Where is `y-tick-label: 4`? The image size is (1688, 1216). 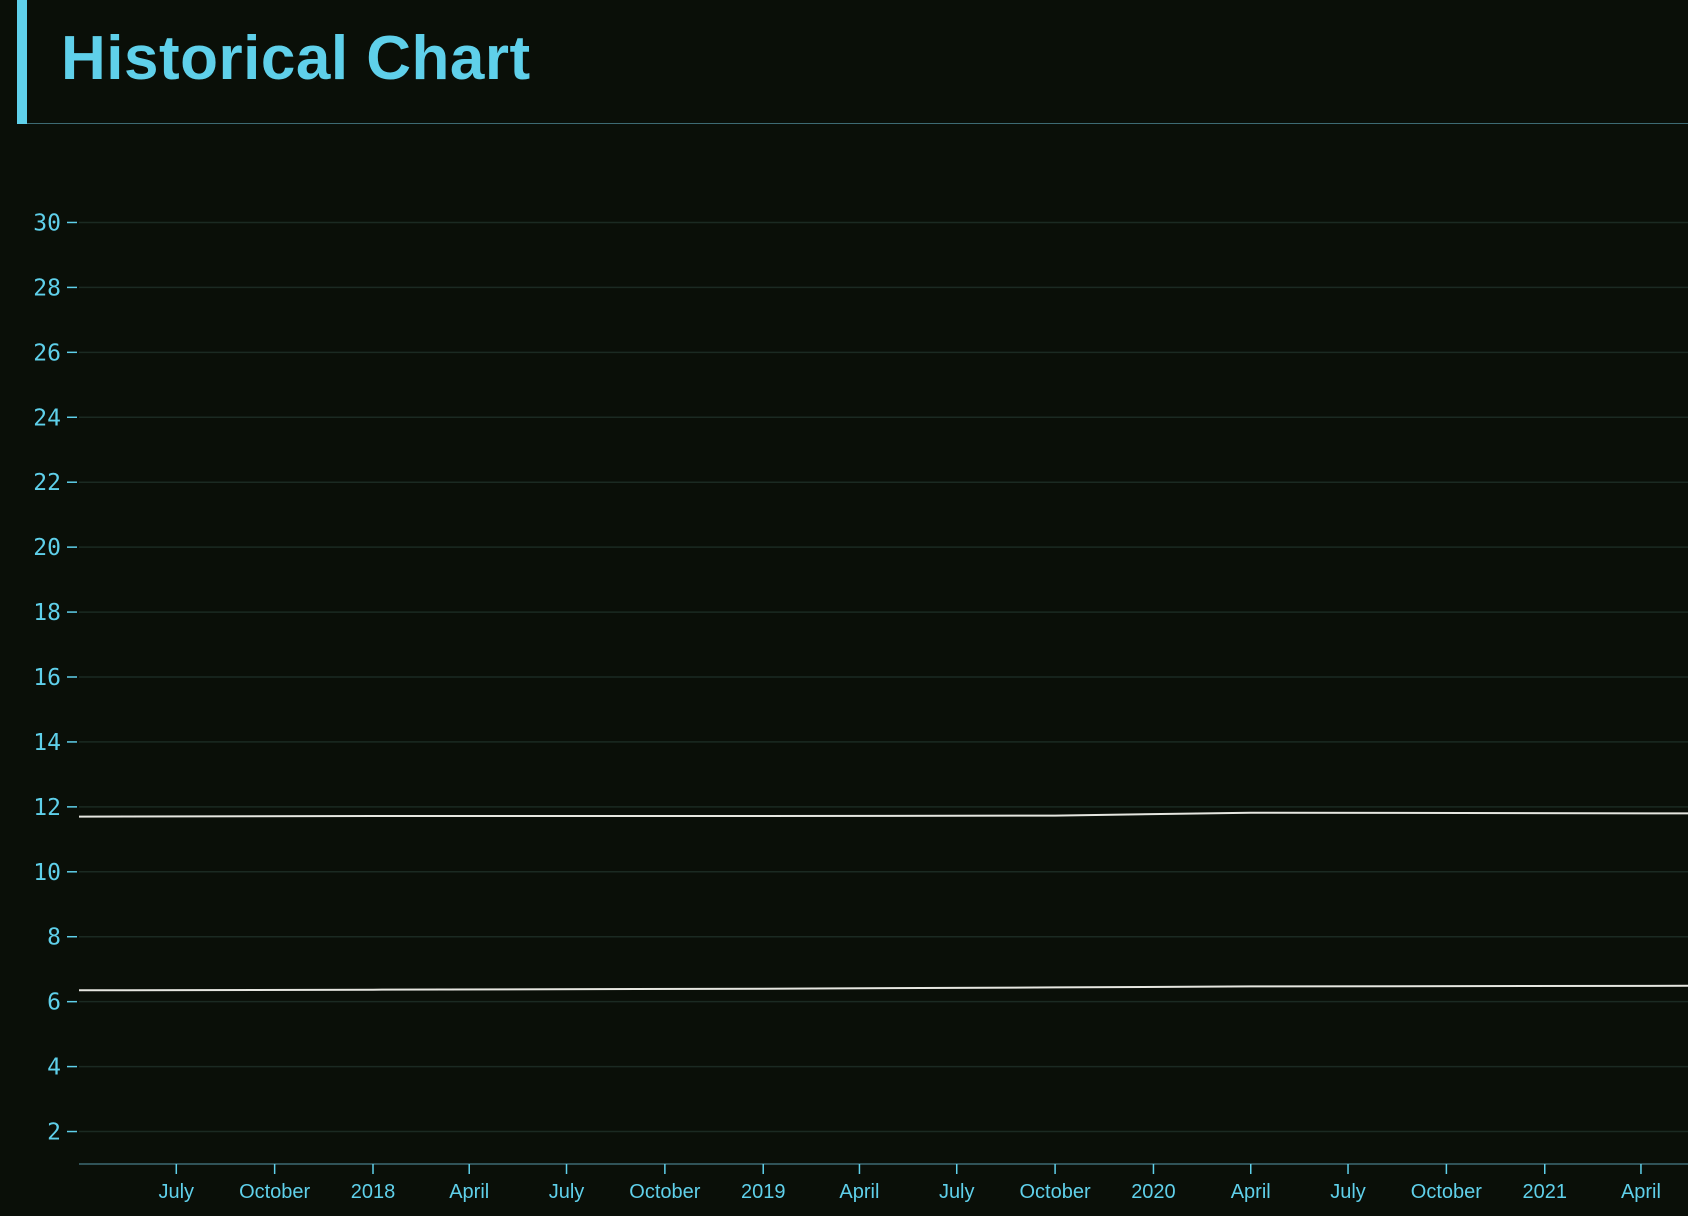
y-tick-label: 4 is located at coordinates (54, 1068).